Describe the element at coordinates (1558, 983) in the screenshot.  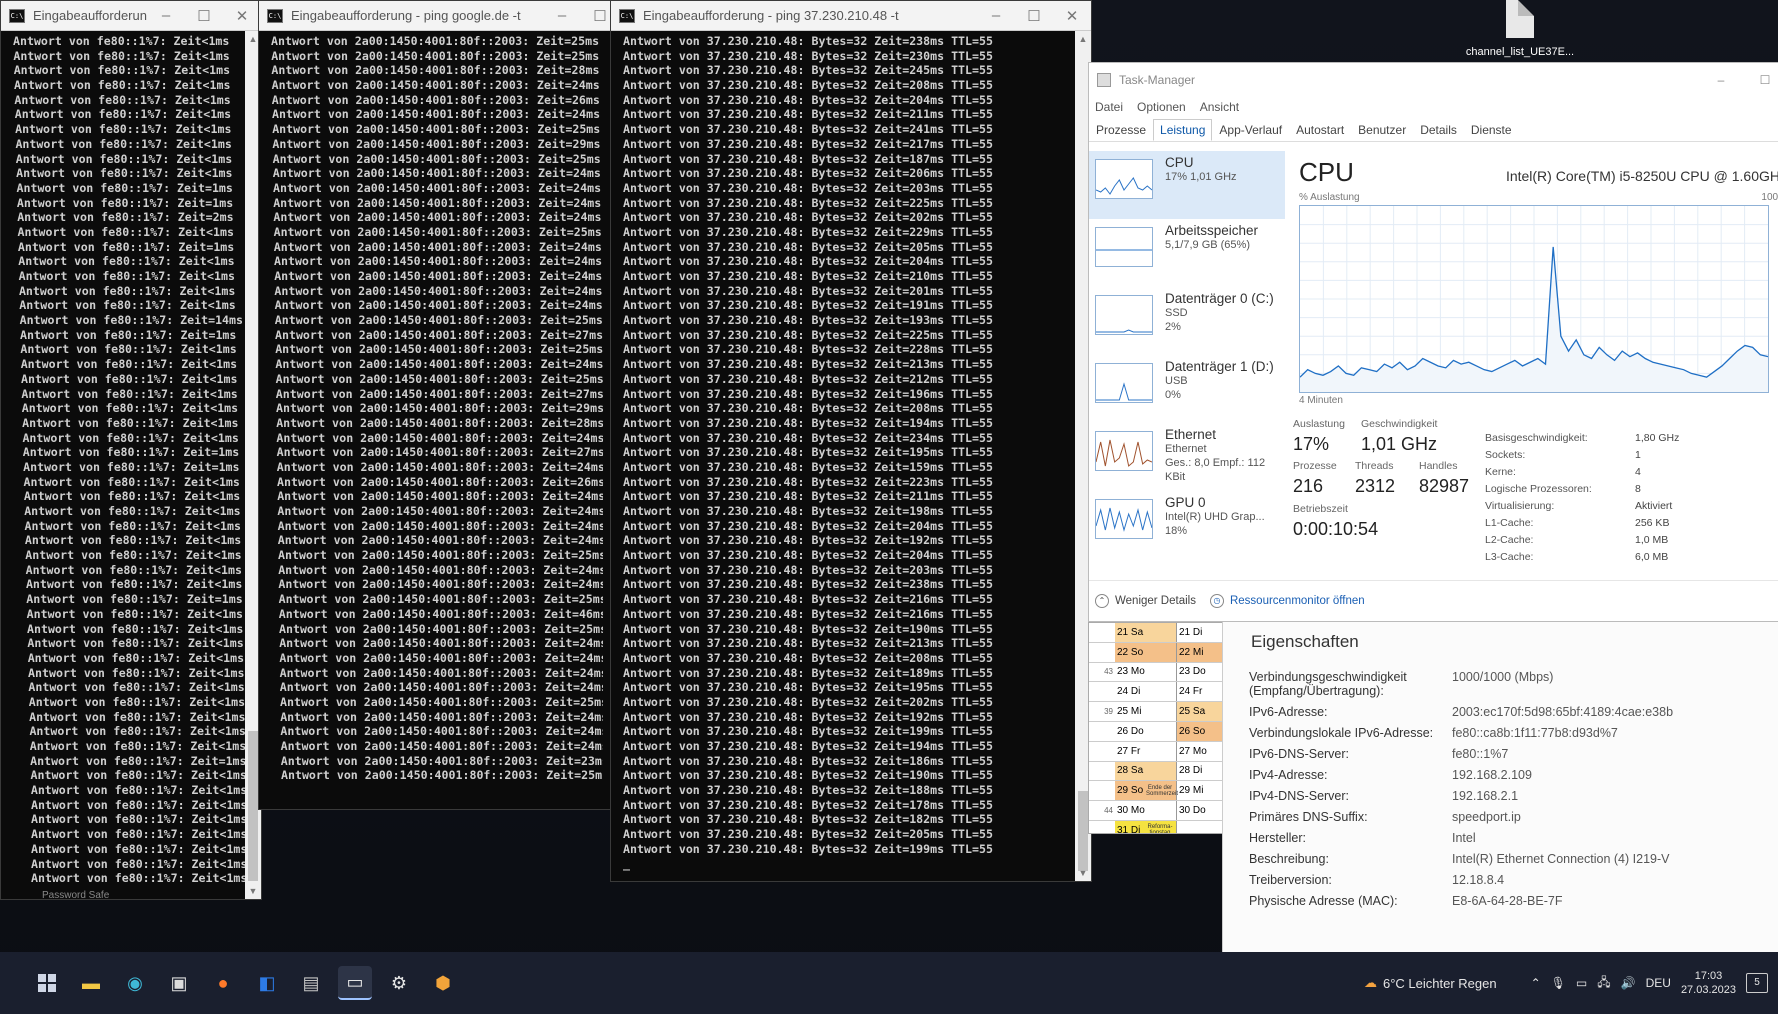
I see `microphone-icon: 🎙` at that location.